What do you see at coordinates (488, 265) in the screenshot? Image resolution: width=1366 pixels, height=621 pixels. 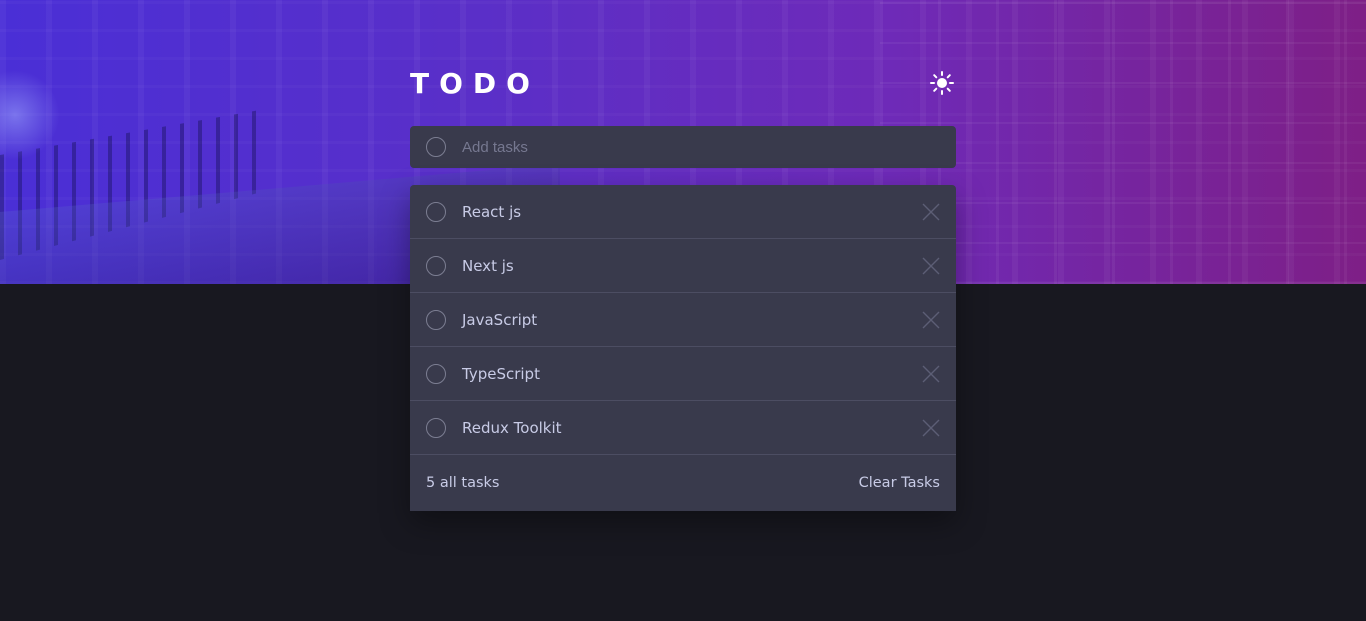 I see `task-label: Next js` at bounding box center [488, 265].